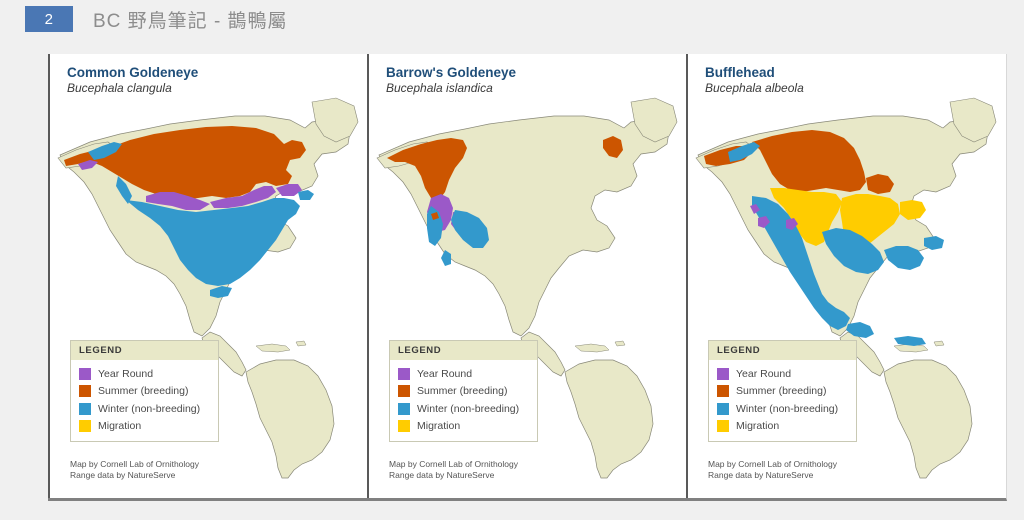 This screenshot has width=1024, height=520. I want to click on species-scientific-name: Bucephala islandica, so click(439, 88).